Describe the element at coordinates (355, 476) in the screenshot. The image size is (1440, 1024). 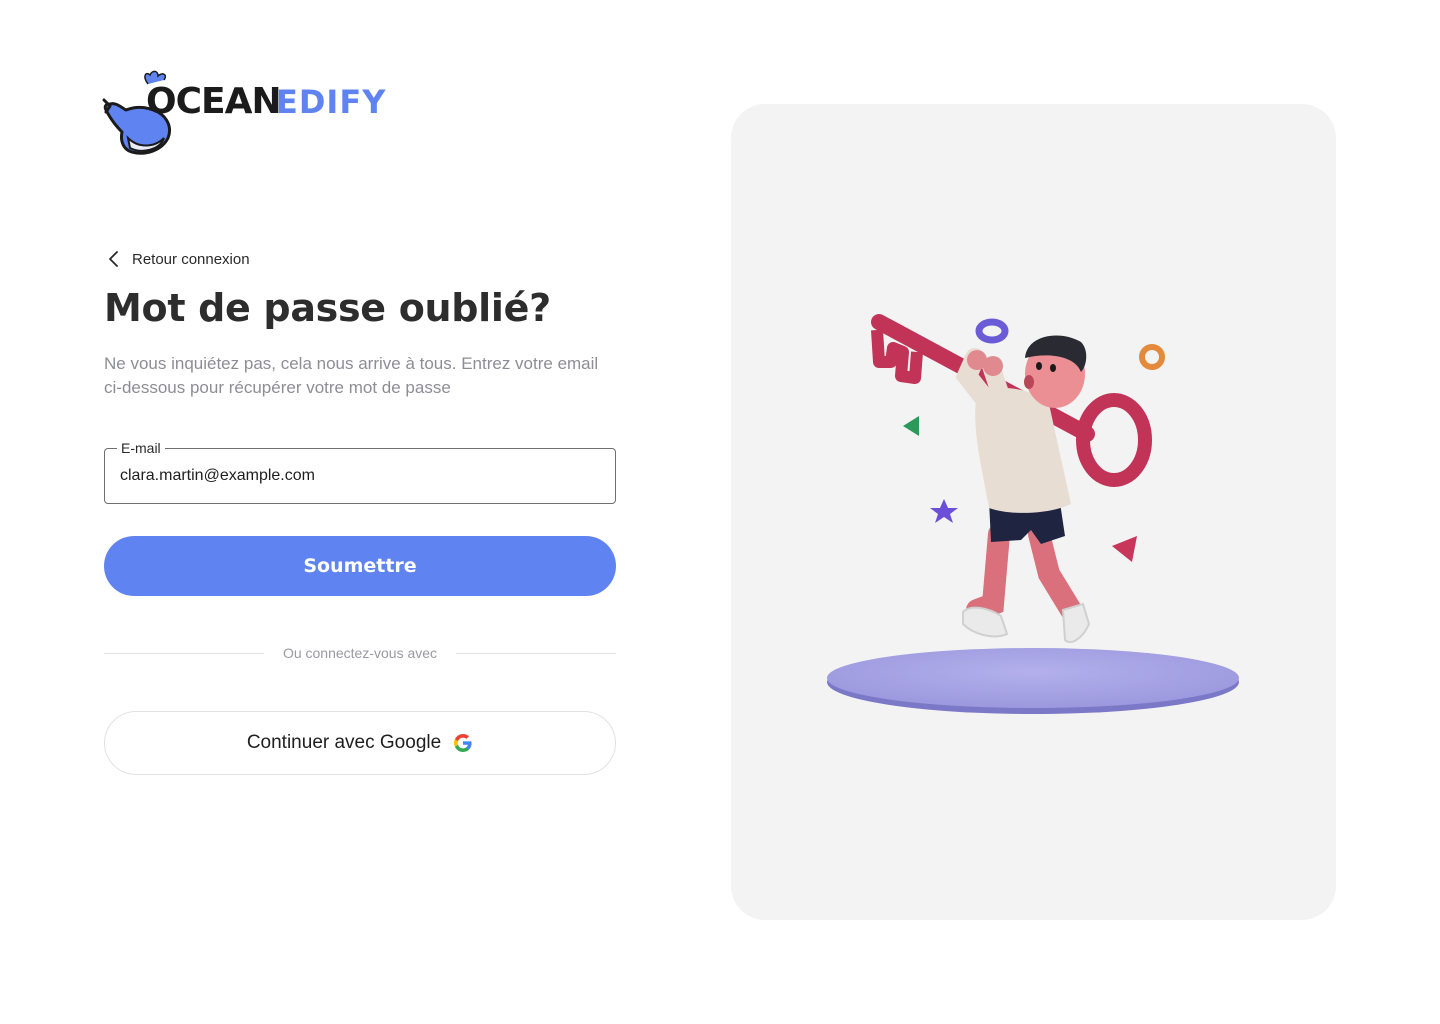
I see `email-input` at that location.